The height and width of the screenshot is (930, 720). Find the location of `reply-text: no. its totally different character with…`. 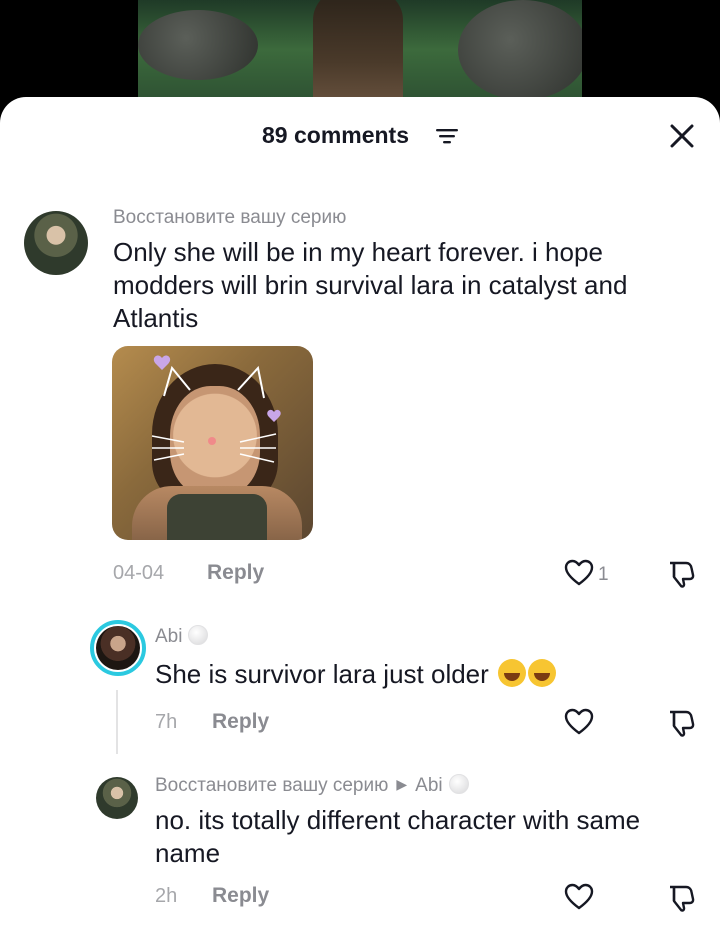

reply-text: no. its totally different character with… is located at coordinates (398, 836).